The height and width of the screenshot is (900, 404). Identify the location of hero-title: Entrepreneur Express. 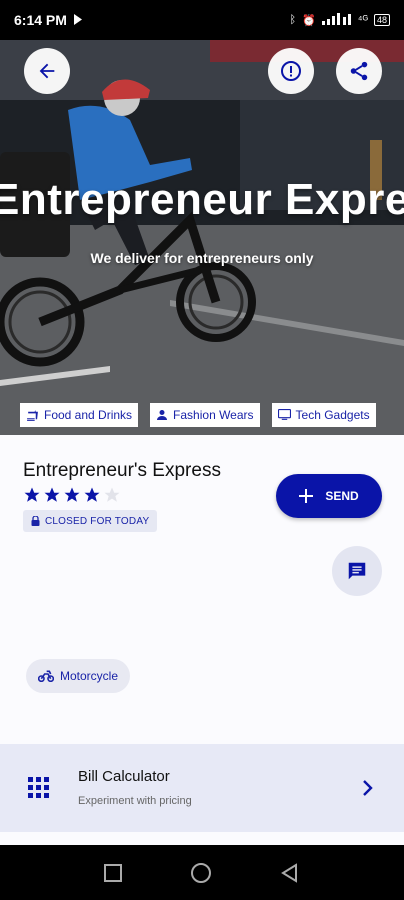
(202, 199).